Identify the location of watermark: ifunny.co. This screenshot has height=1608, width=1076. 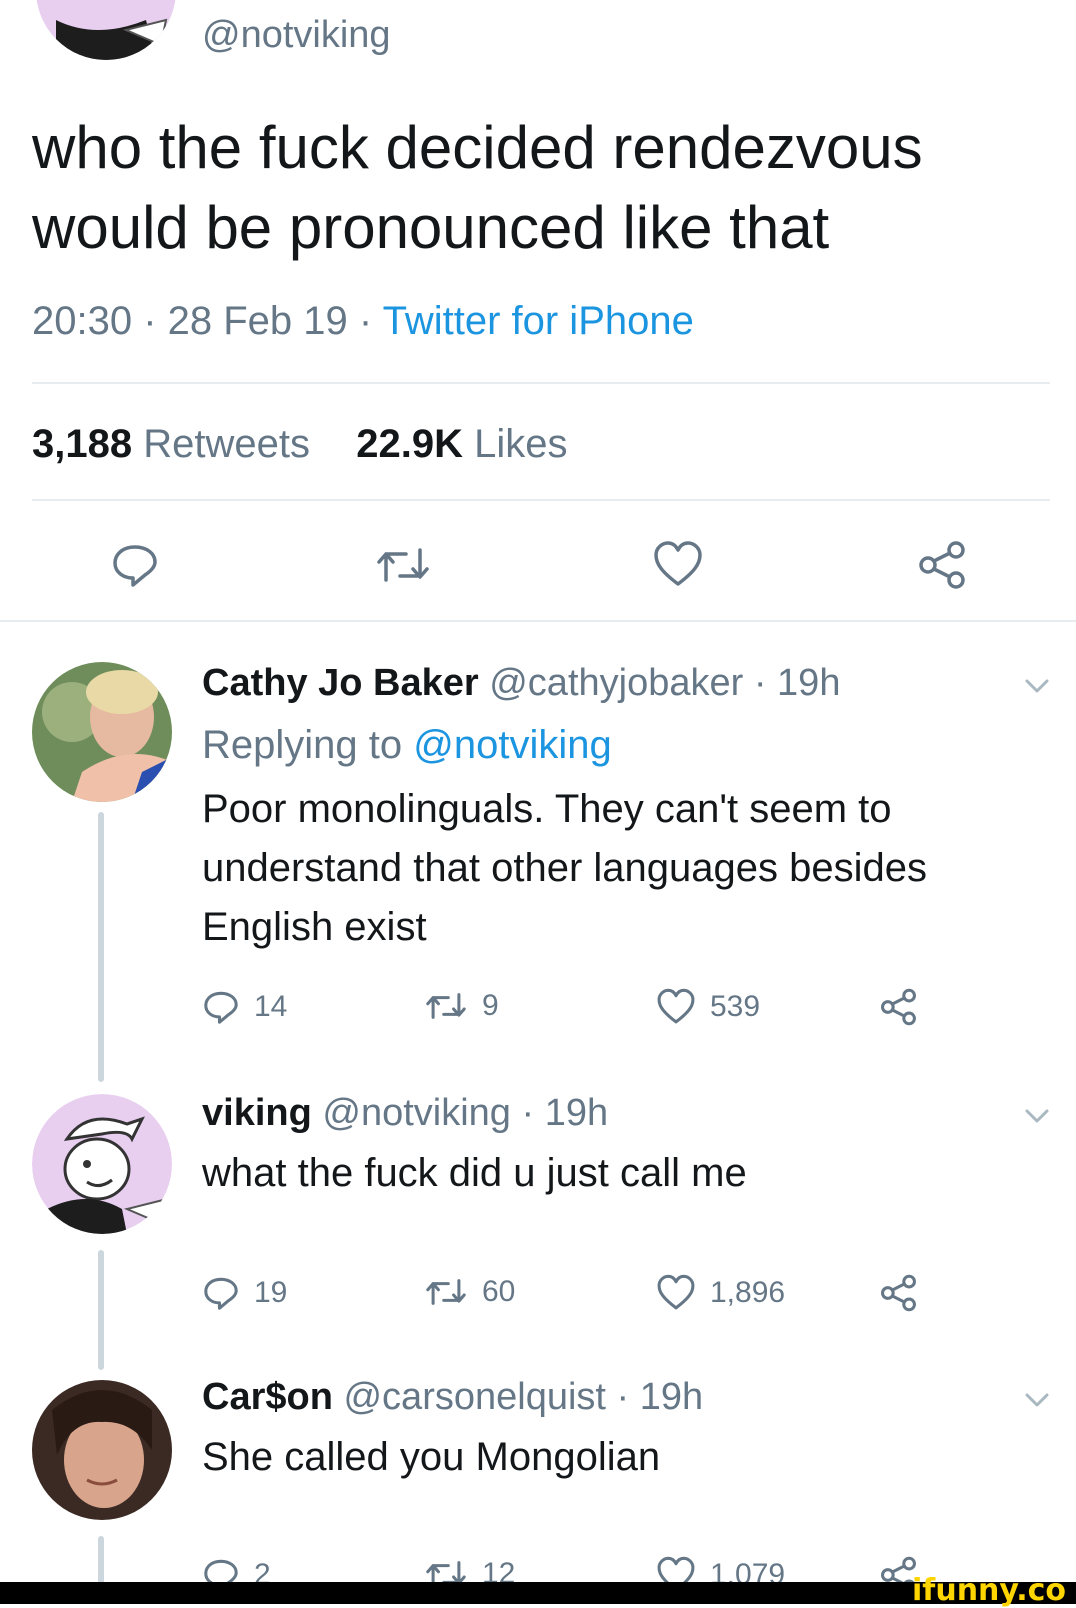
(989, 1590).